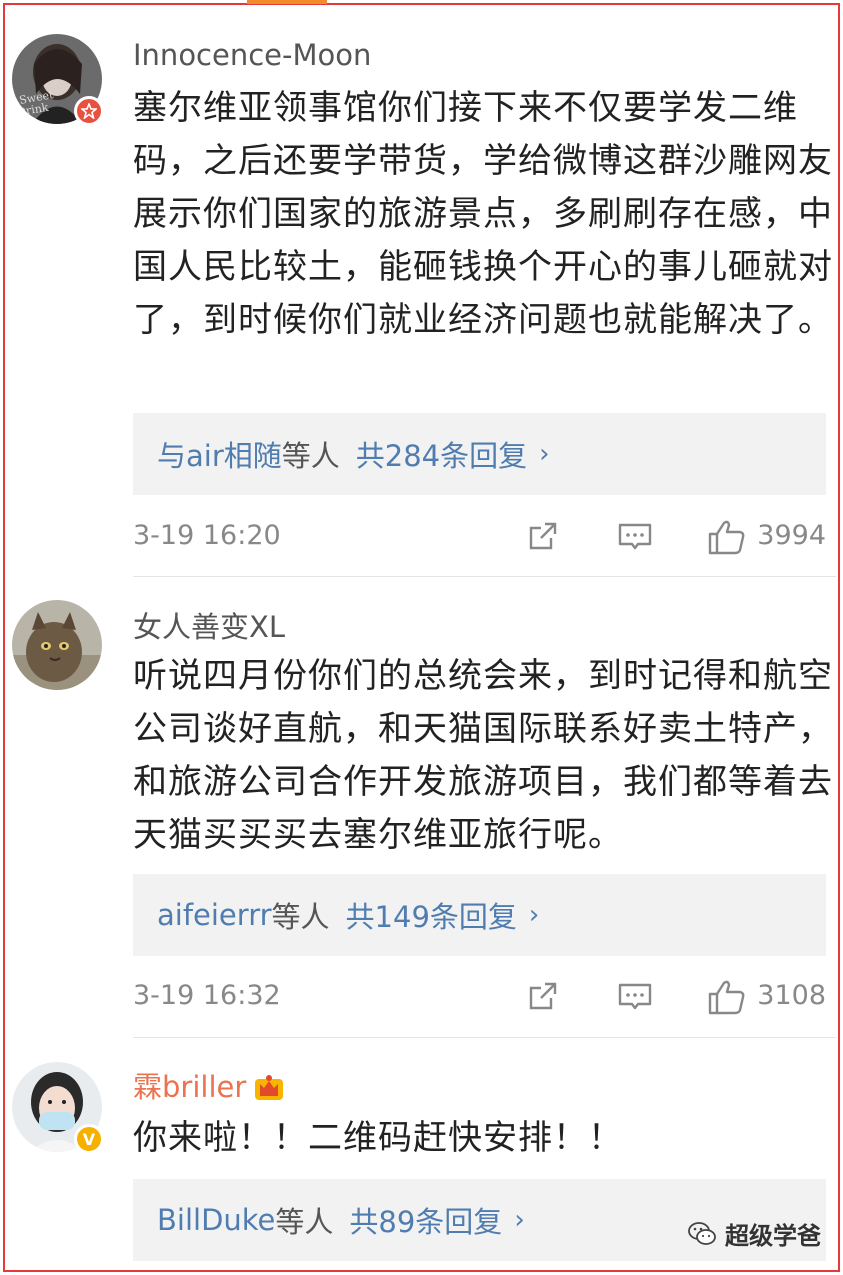  I want to click on comment-meta: 3-19 16:32 3108, so click(479, 998).